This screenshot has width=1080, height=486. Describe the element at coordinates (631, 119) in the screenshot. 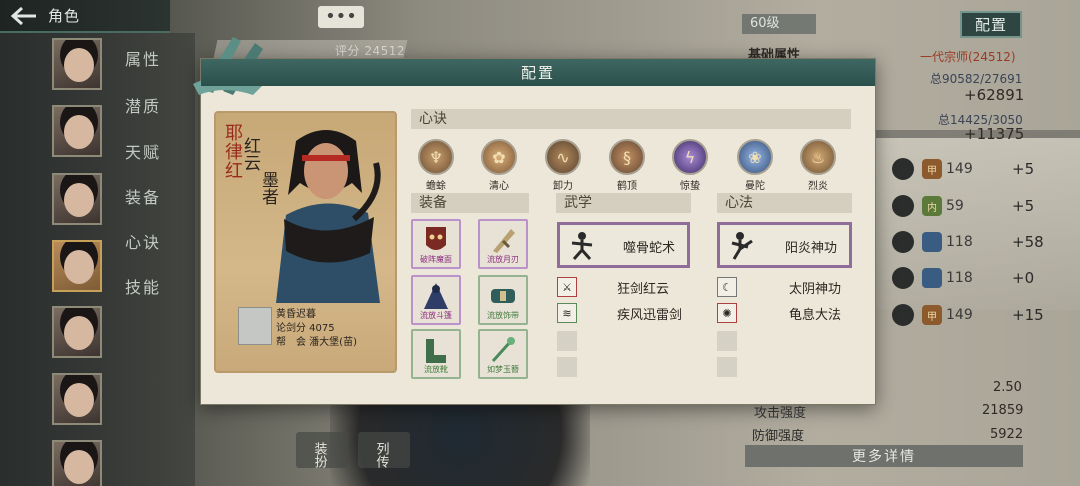

I see `section-xinjue: 心诀` at that location.